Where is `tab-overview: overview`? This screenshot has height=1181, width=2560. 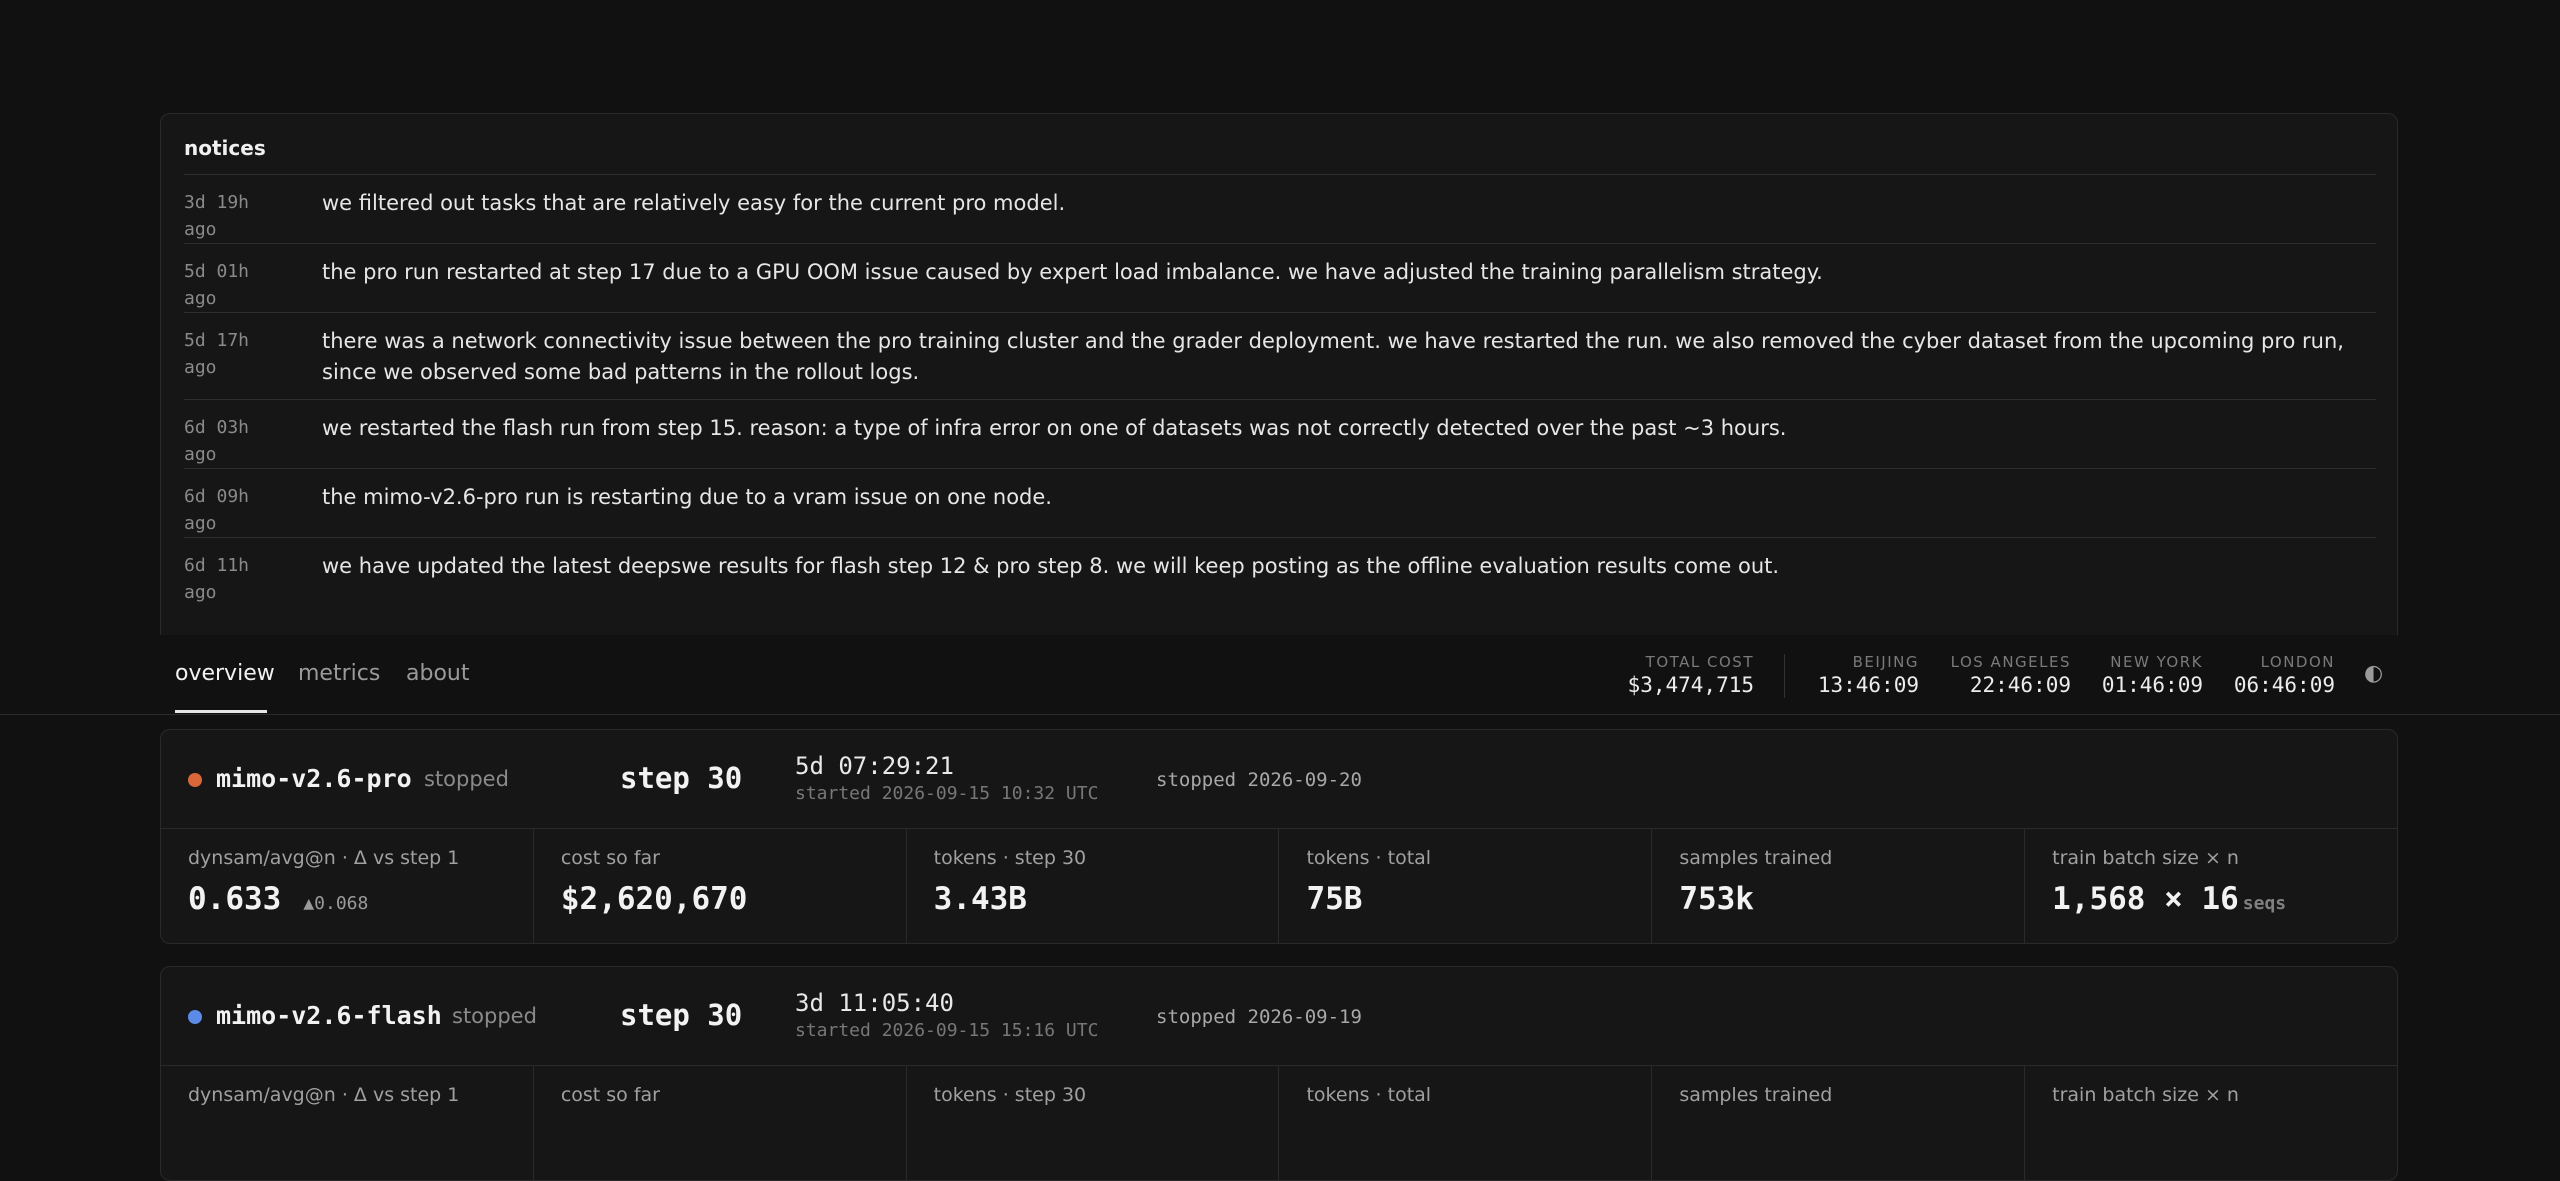 tab-overview: overview is located at coordinates (225, 673).